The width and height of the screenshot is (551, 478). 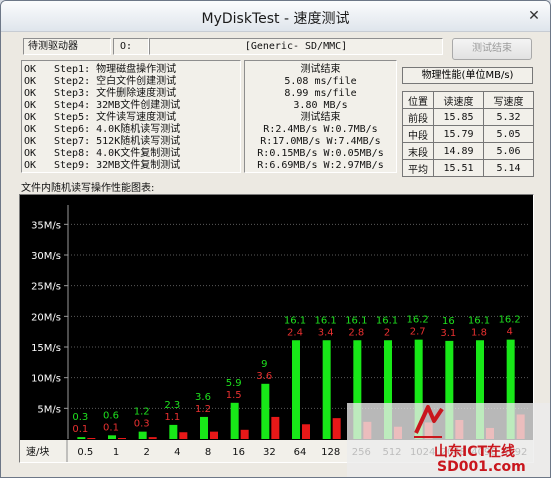 I want to click on perf-col-position: 位置, so click(x=418, y=100).